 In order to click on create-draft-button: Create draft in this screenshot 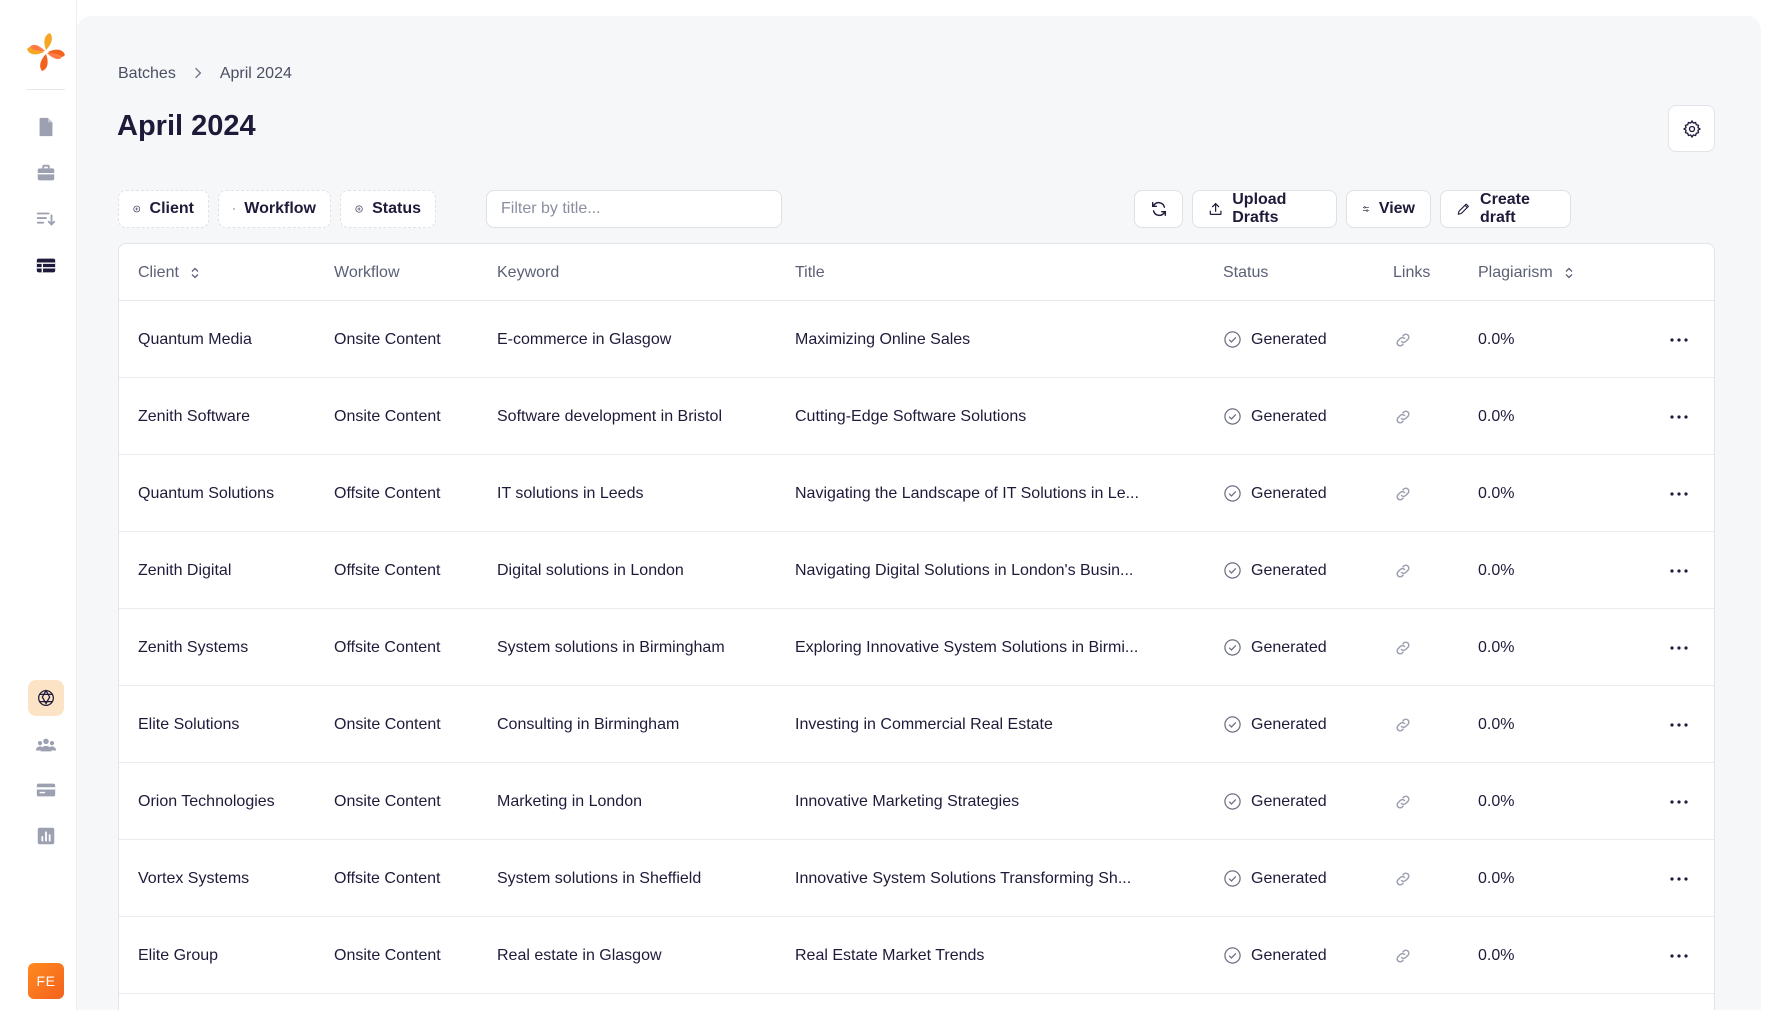, I will do `click(1505, 209)`.